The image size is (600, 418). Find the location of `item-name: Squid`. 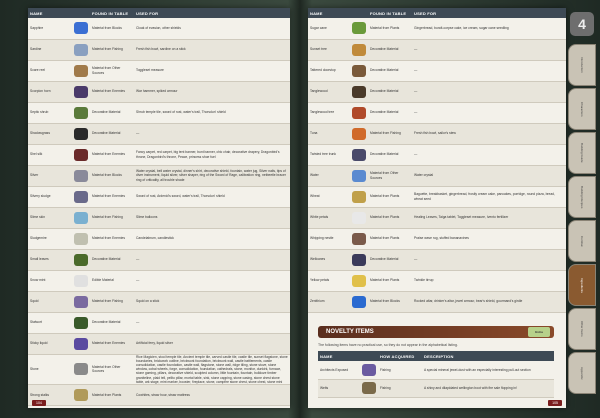

item-name: Squid is located at coordinates (50, 302).